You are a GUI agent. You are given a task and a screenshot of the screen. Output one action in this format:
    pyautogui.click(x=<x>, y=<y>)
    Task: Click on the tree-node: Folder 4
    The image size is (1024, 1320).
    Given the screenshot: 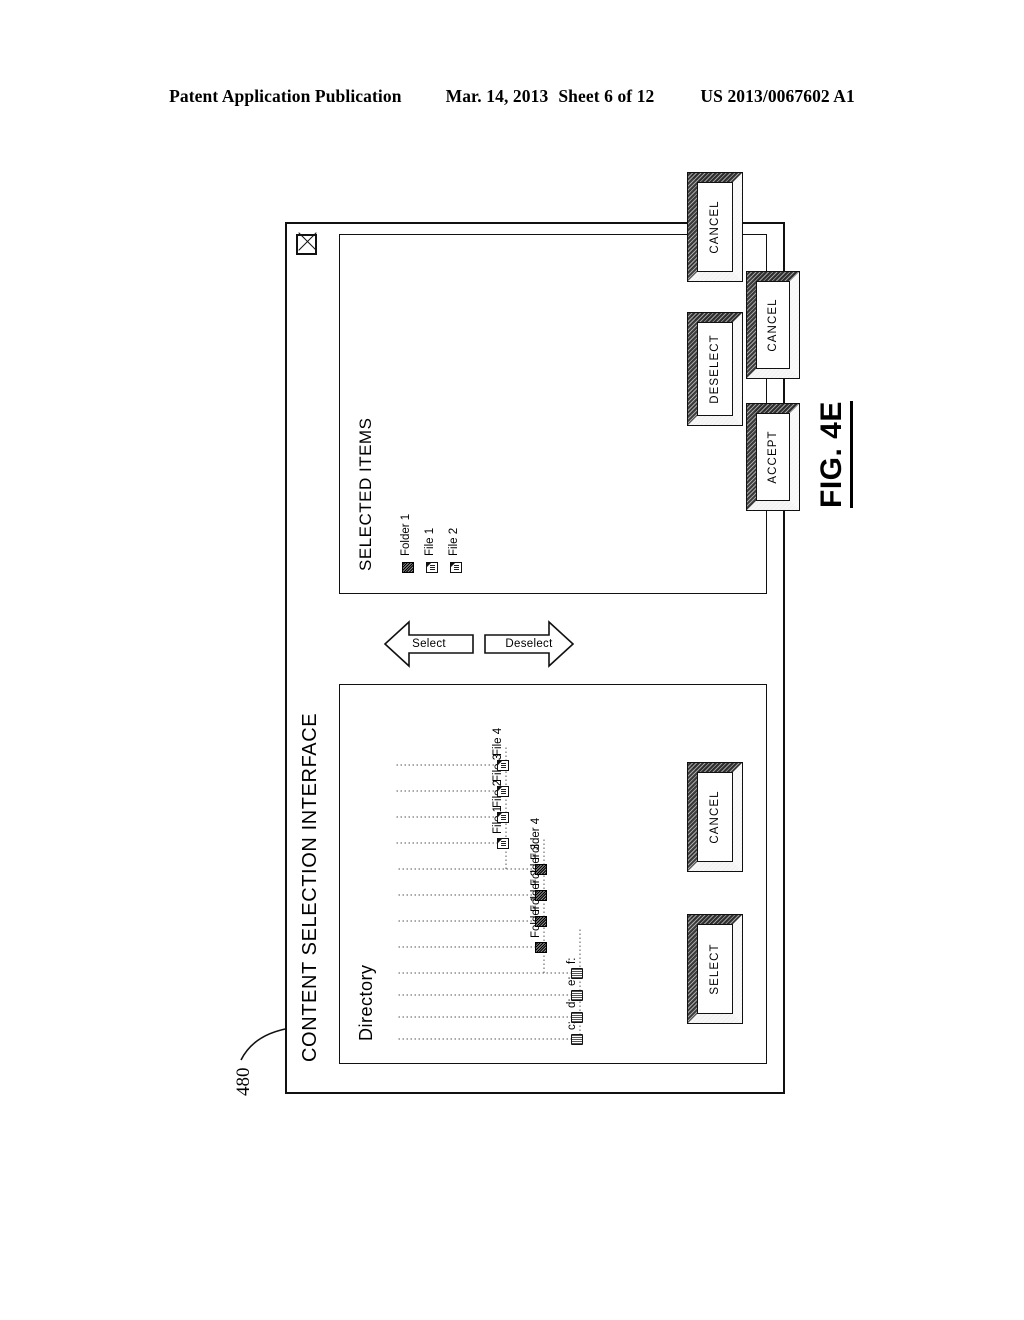 What is the action you would take?
    pyautogui.click(x=539, y=846)
    